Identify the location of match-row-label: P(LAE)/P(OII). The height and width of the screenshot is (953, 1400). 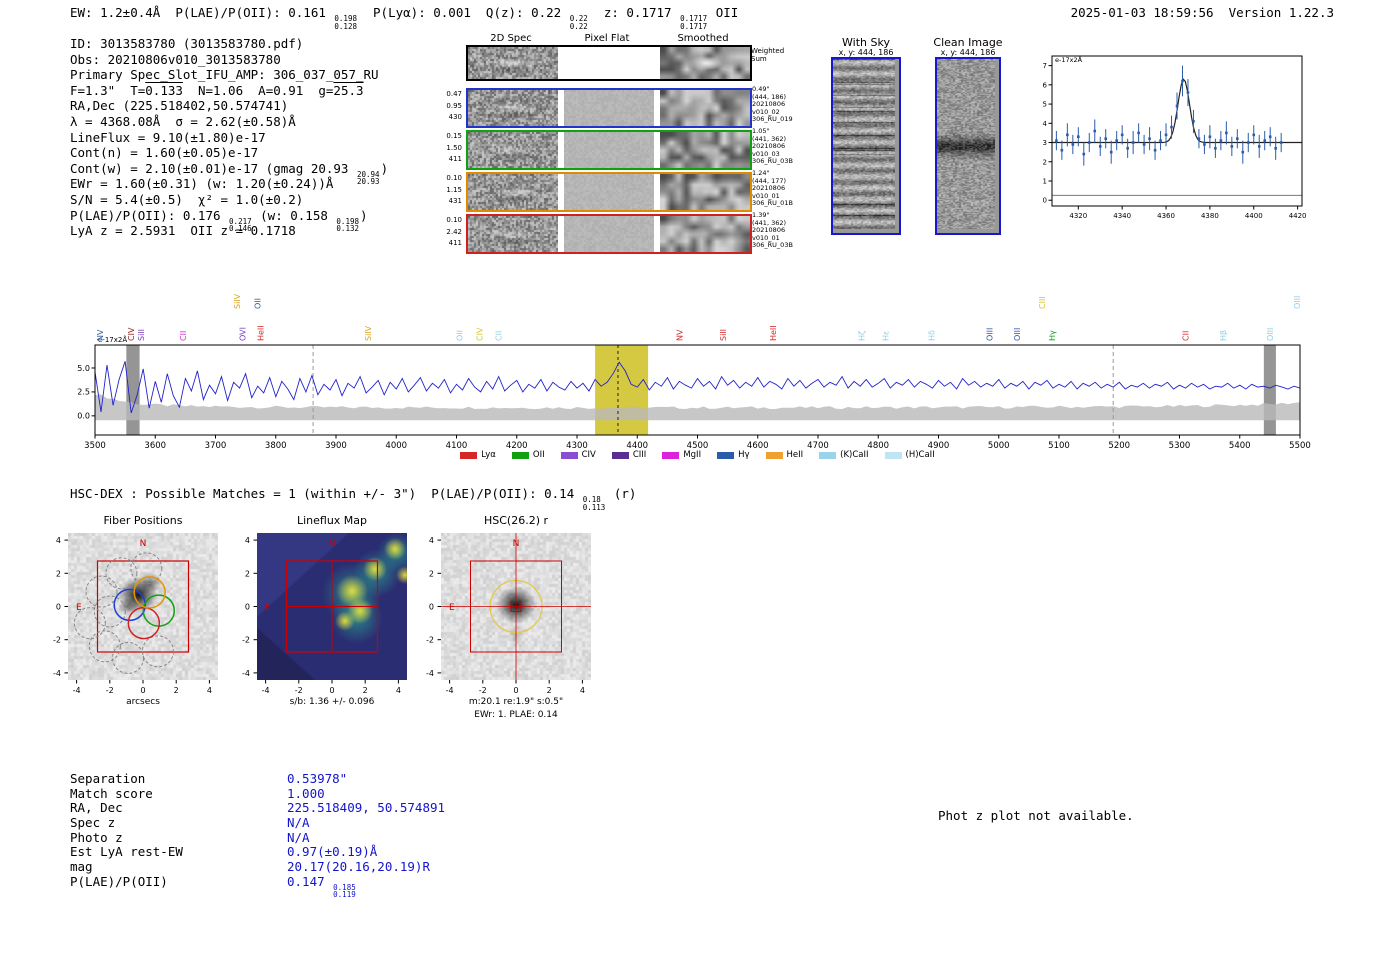
(119, 881).